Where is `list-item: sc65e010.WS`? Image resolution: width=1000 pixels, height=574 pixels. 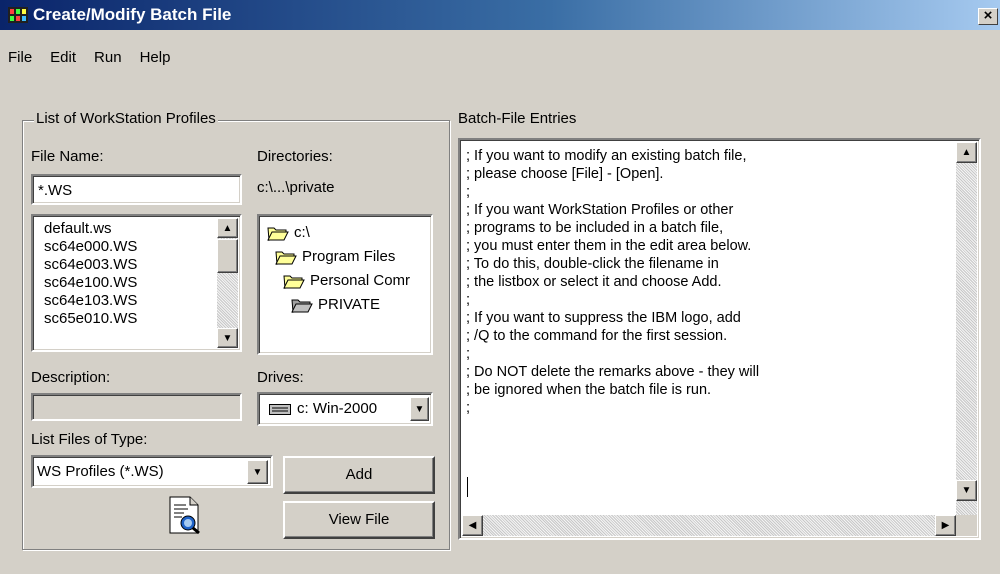 list-item: sc65e010.WS is located at coordinates (90, 319).